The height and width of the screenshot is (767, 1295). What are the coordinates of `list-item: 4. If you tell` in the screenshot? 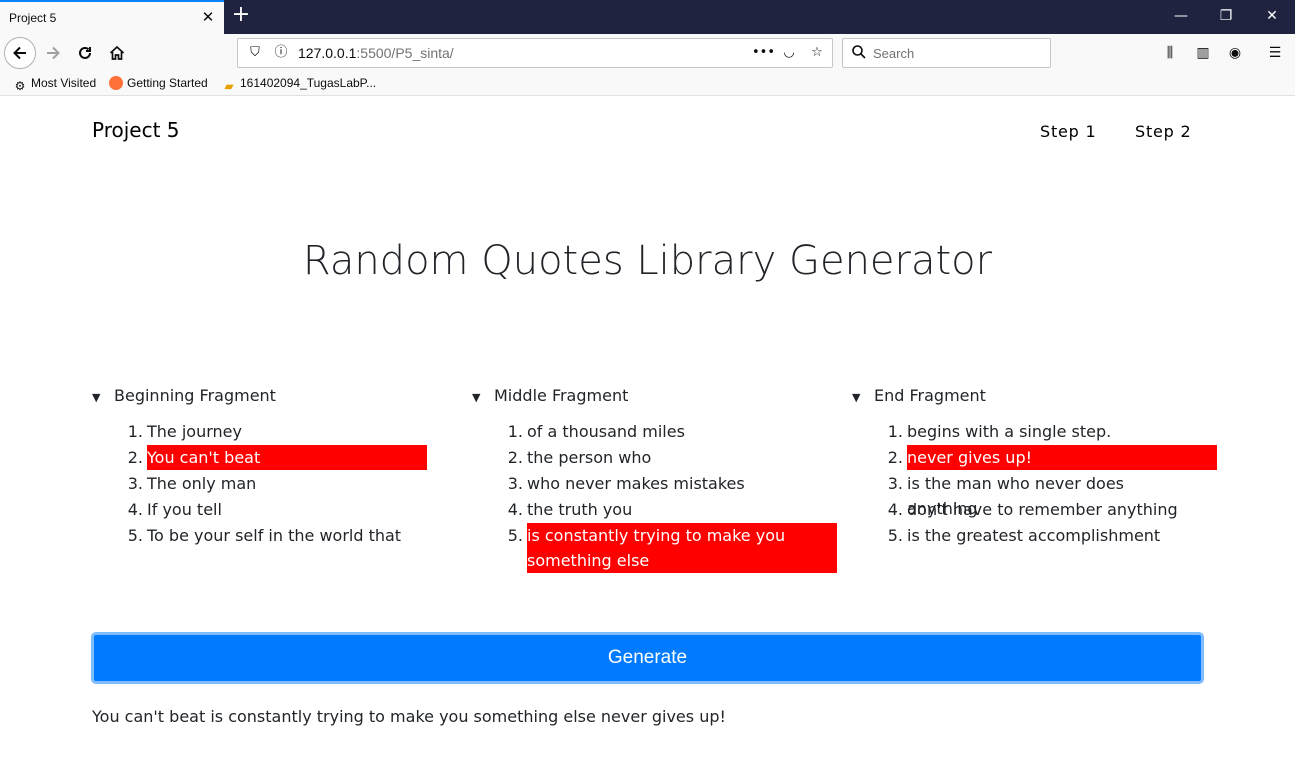 It's located at (262, 510).